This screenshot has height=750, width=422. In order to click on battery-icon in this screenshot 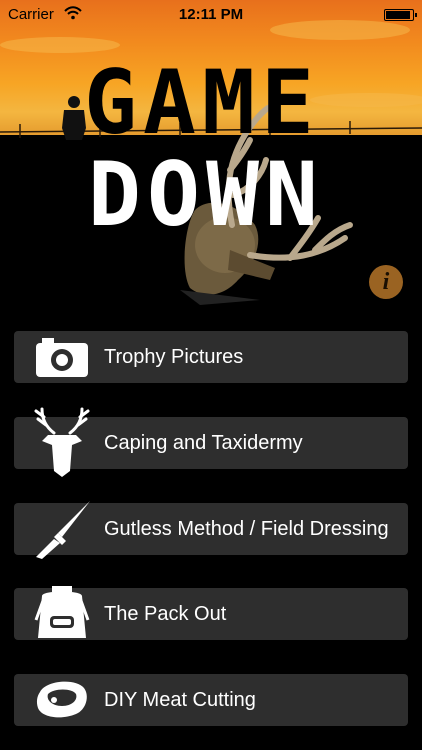, I will do `click(400, 15)`.